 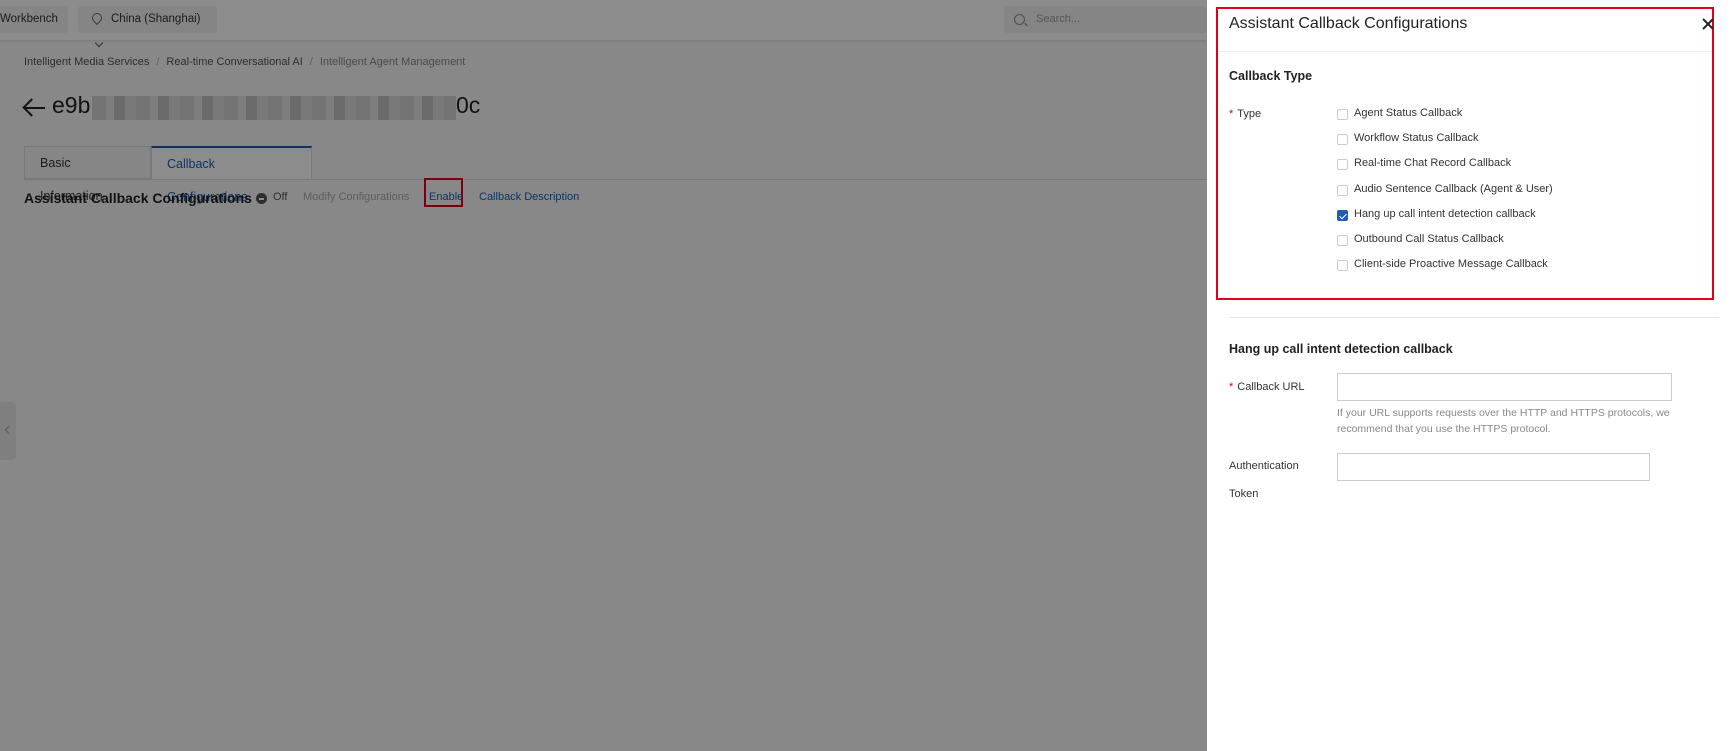 What do you see at coordinates (1445, 214) in the screenshot?
I see `option-label: Hang up call intent detection callback` at bounding box center [1445, 214].